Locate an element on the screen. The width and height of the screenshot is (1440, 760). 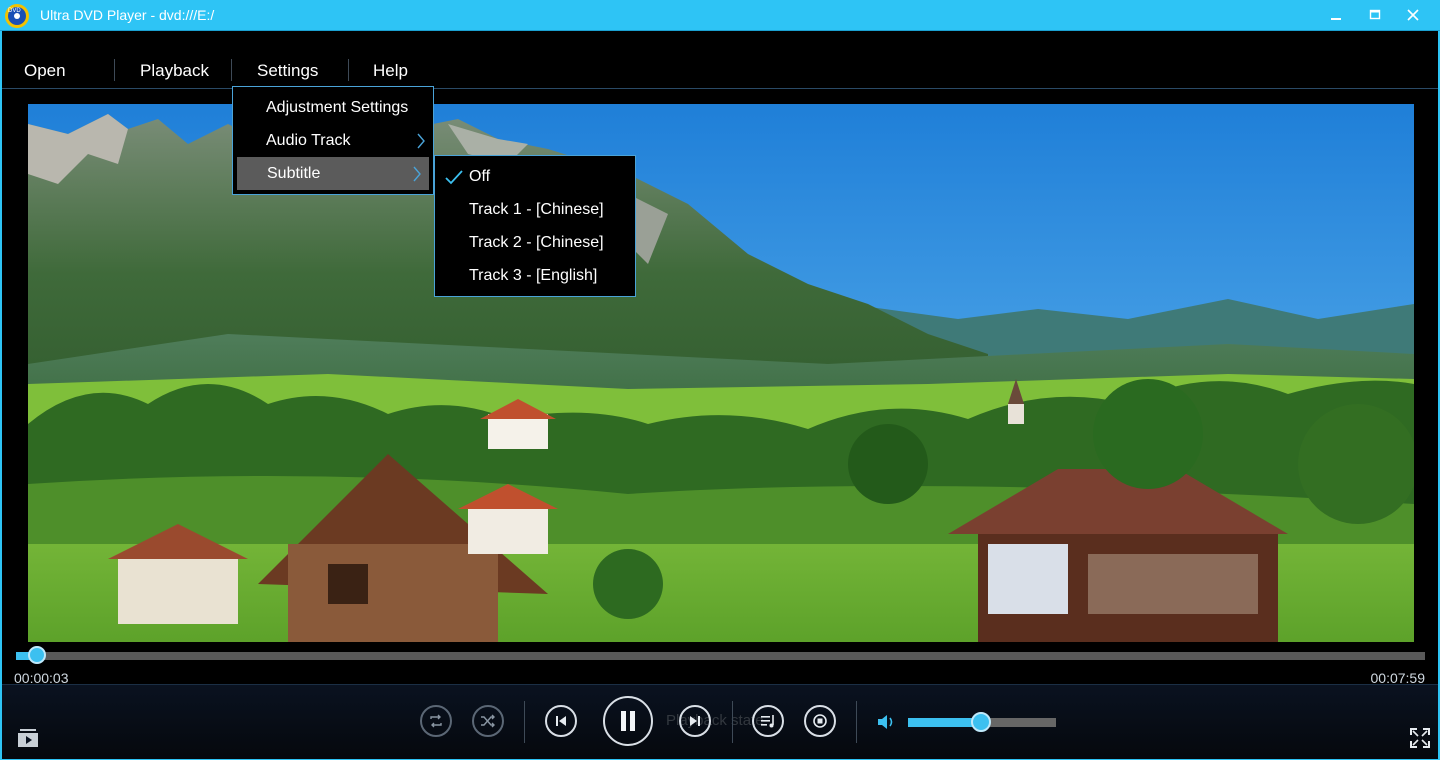
subtitle-option-label: Off is located at coordinates (480, 176).